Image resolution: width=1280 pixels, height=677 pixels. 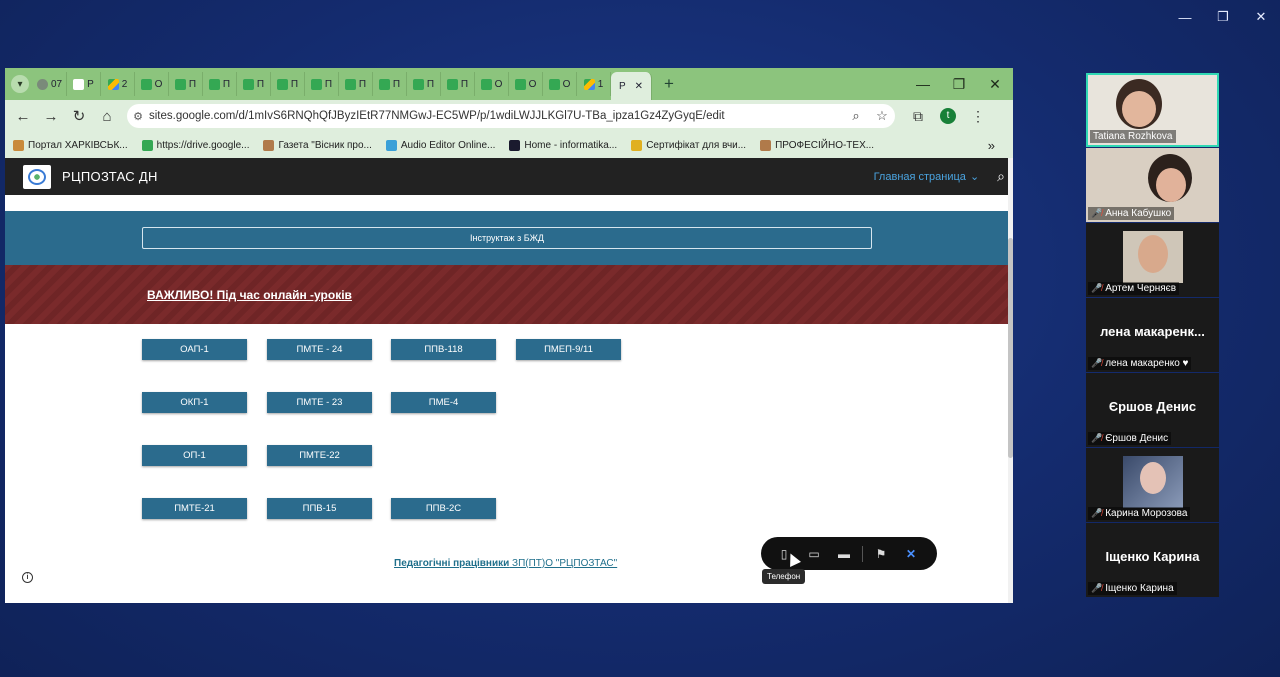 I want to click on group-button: ОАП-1, so click(x=194, y=349).